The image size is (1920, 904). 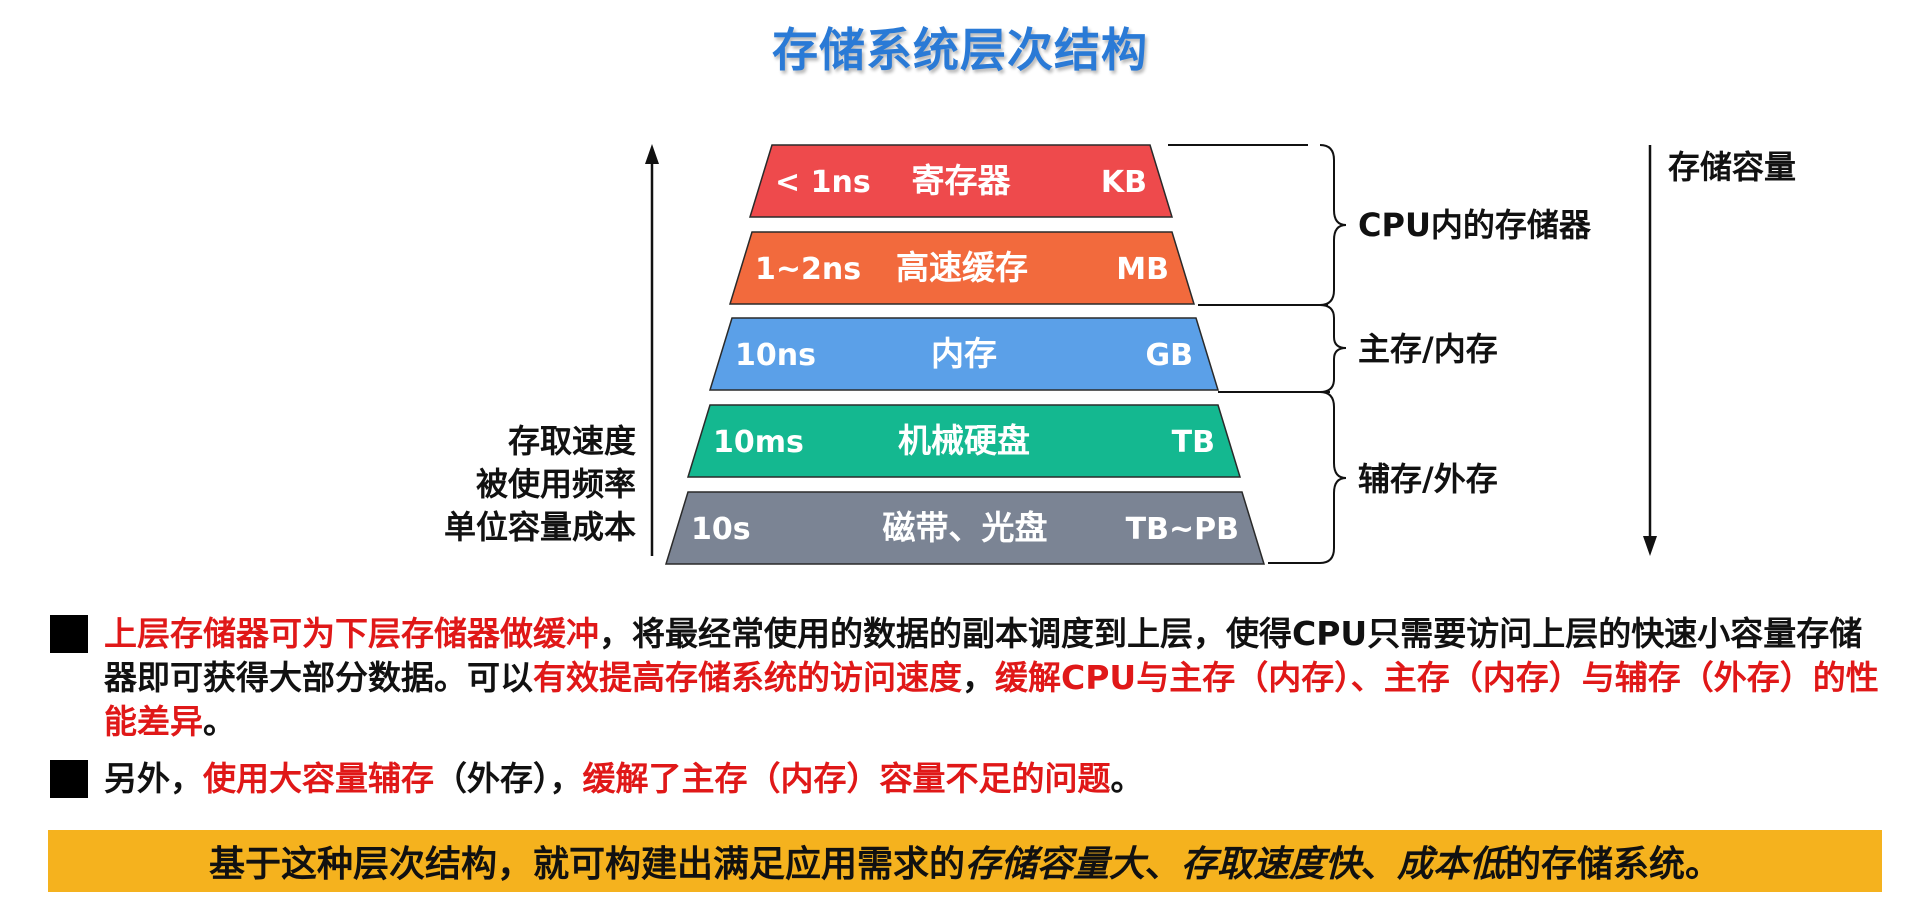 What do you see at coordinates (219, 721) in the screenshot?
I see `paragraph-1-text-3: 。` at bounding box center [219, 721].